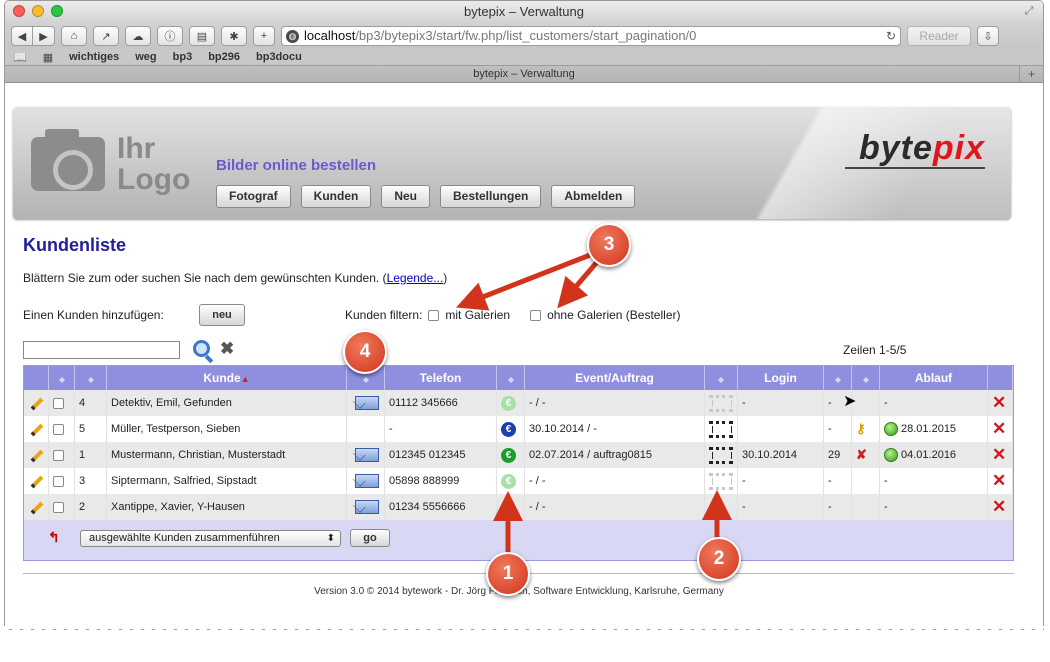 The height and width of the screenshot is (662, 1050). What do you see at coordinates (22, 36) in the screenshot?
I see `back-icon: ◀` at bounding box center [22, 36].